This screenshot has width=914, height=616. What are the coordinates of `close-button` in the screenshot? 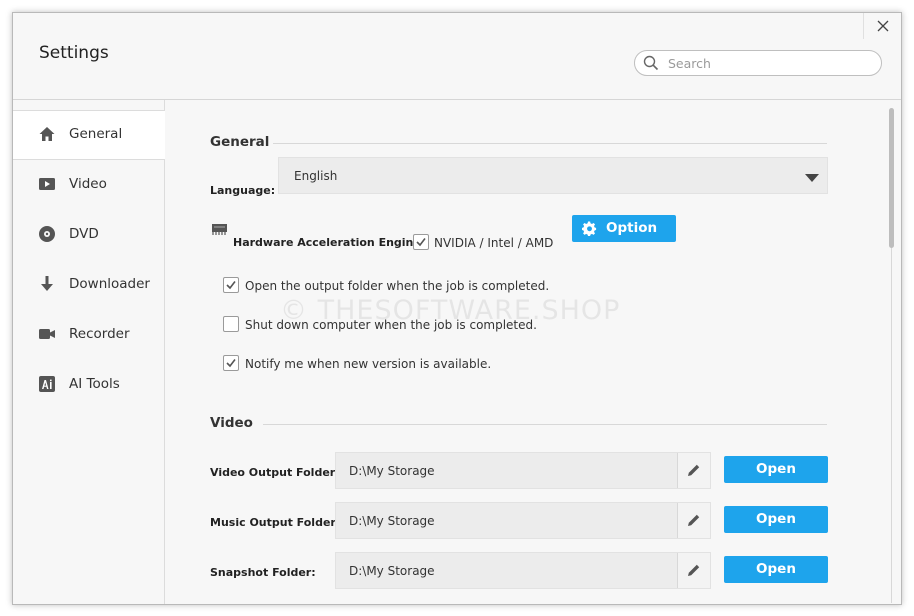 It's located at (882, 26).